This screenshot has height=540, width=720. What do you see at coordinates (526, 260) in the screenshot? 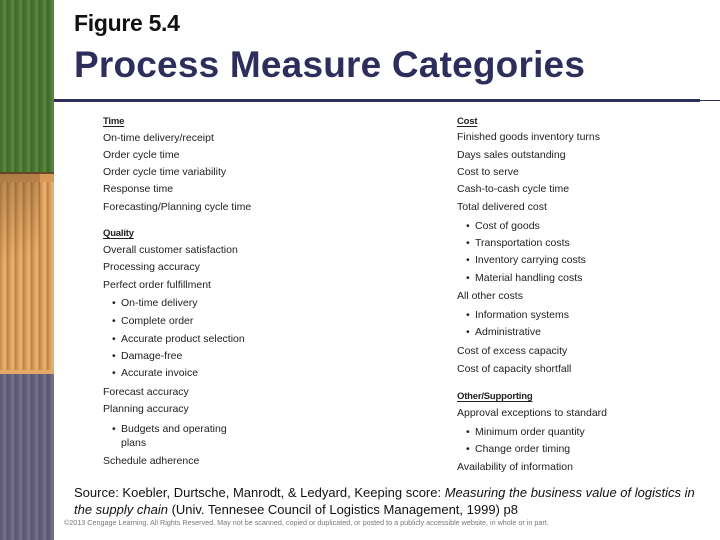
I see `bullet-item: Inventory carrying costs` at bounding box center [526, 260].